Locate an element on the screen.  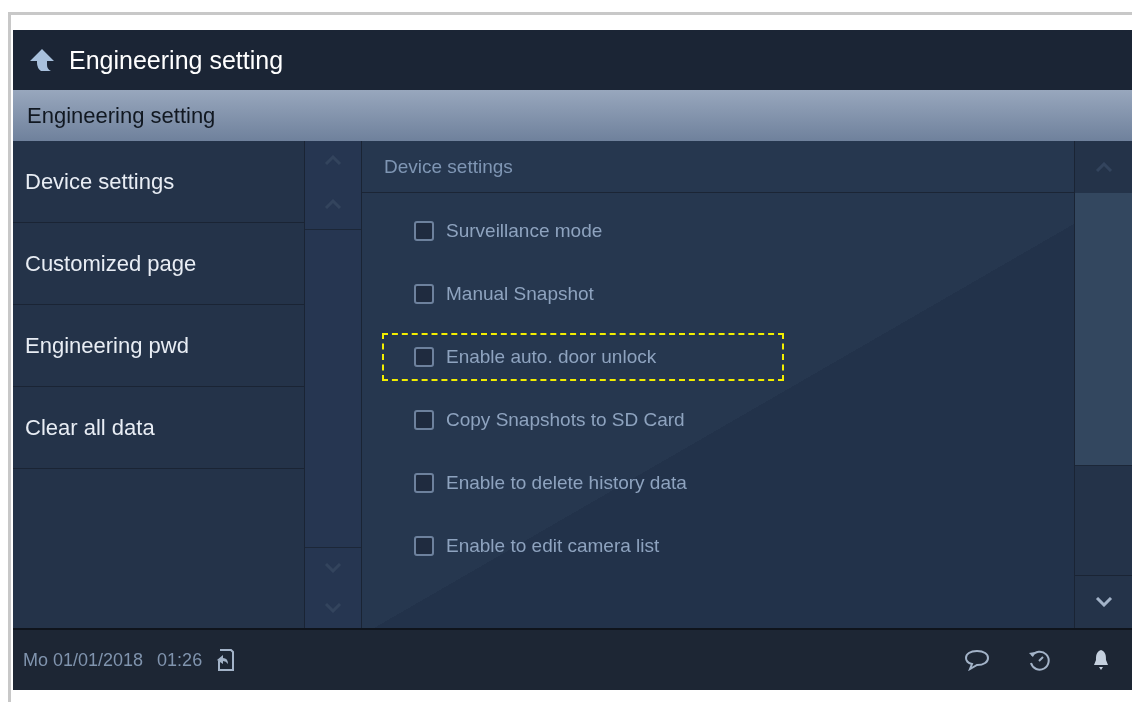
chevron-down-icon is located at coordinates (1103, 602).